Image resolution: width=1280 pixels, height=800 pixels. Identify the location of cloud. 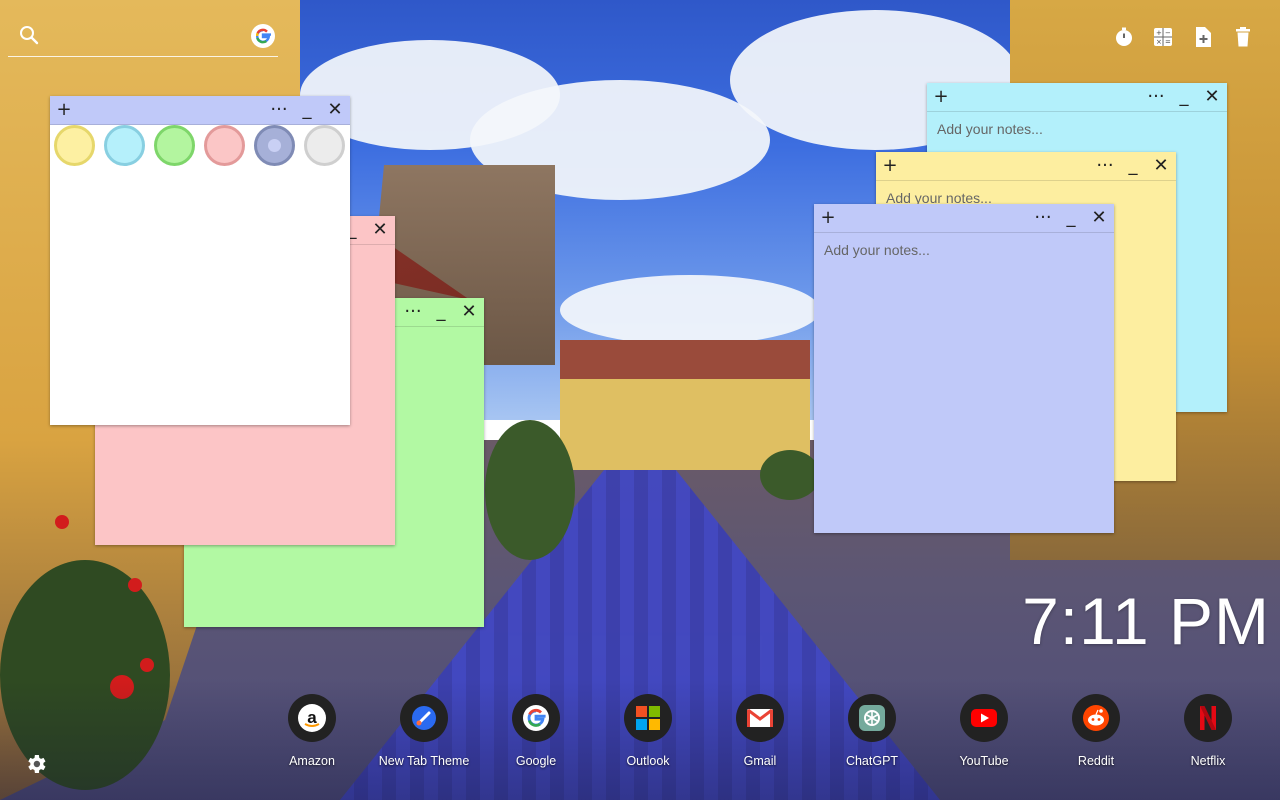
(690, 310).